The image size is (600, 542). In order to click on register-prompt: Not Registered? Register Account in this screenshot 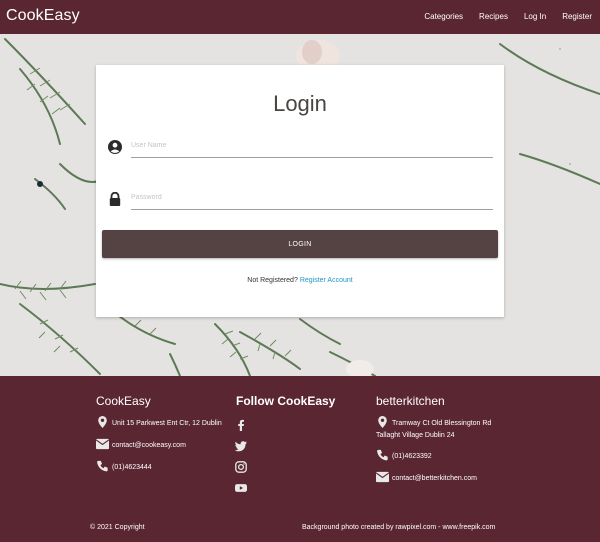, I will do `click(300, 280)`.